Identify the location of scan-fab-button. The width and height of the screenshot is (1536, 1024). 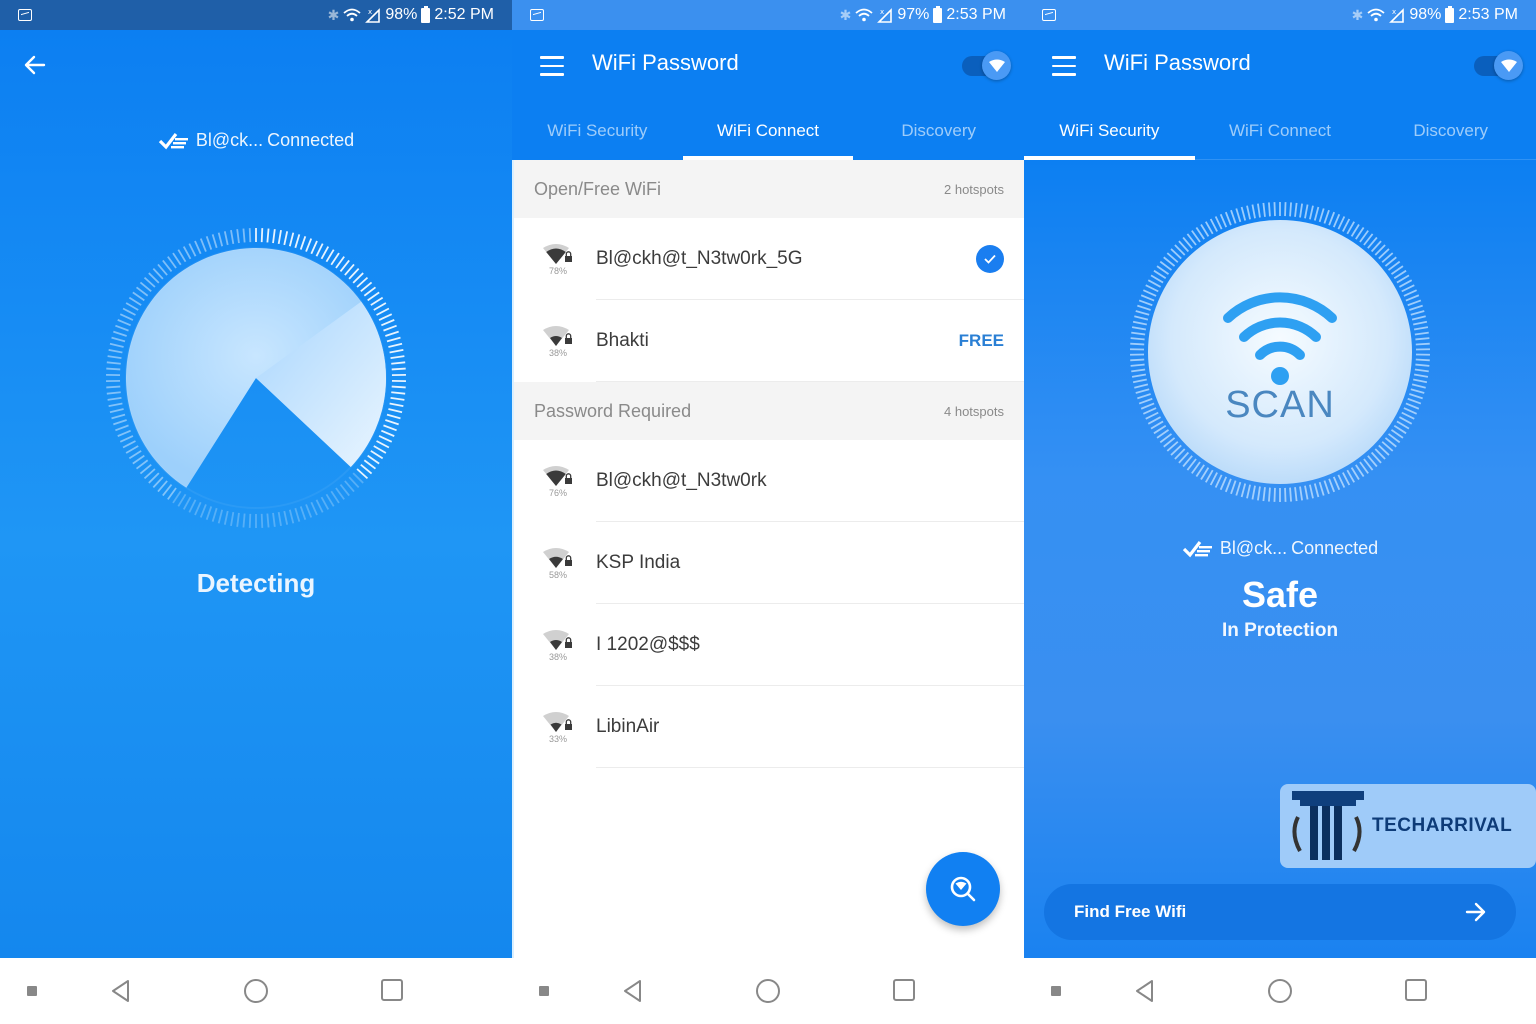
(963, 889).